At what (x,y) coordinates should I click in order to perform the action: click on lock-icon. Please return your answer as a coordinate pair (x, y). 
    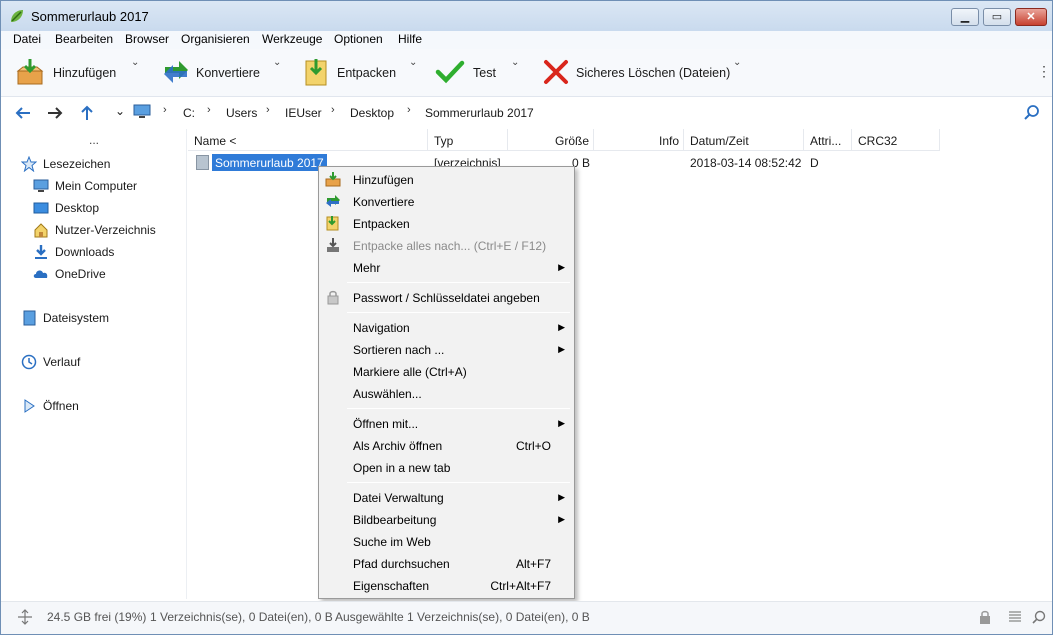
    Looking at the image, I should click on (985, 617).